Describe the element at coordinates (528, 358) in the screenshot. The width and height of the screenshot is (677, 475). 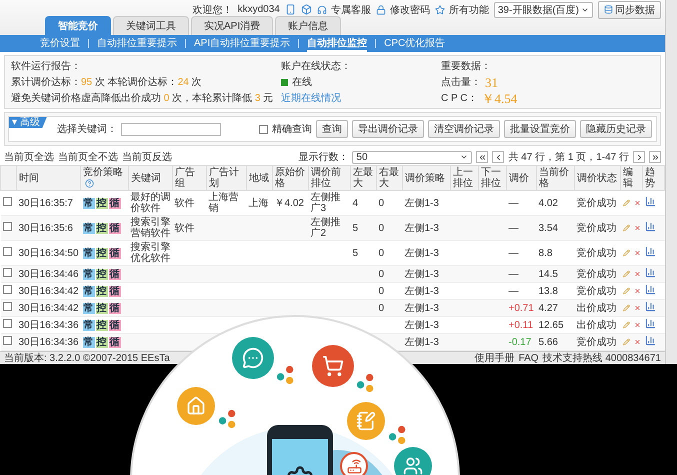
I see `footer-link: FAQ` at that location.